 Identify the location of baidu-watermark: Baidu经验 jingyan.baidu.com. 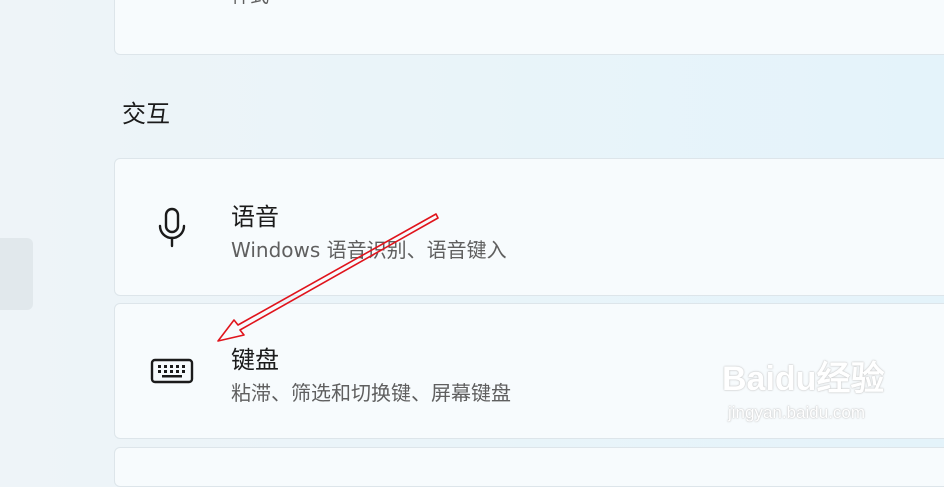
(812, 390).